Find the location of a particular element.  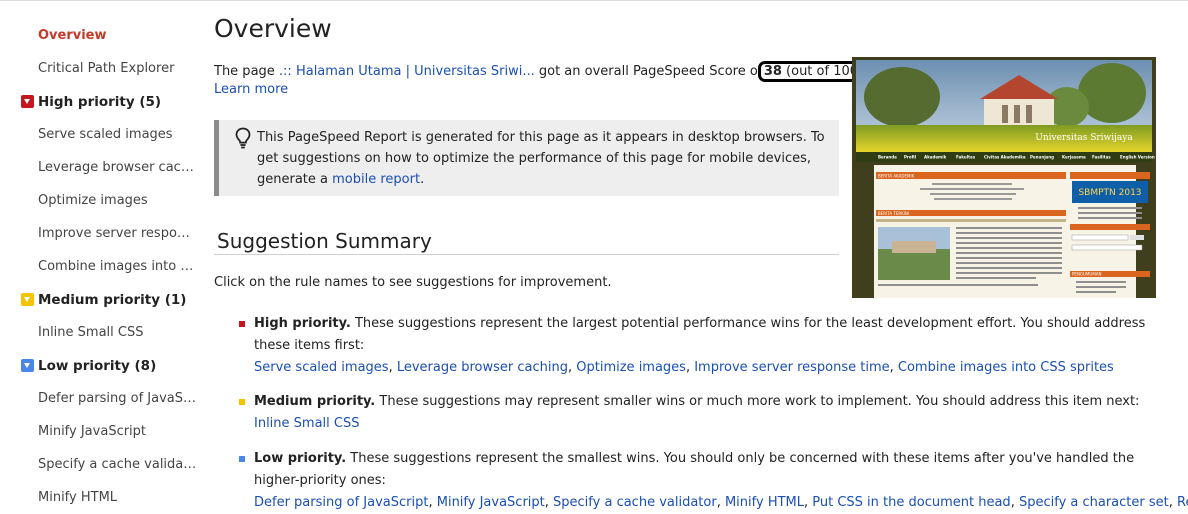

thumb-news-header-2: BERITA TERKINI is located at coordinates (893, 213).